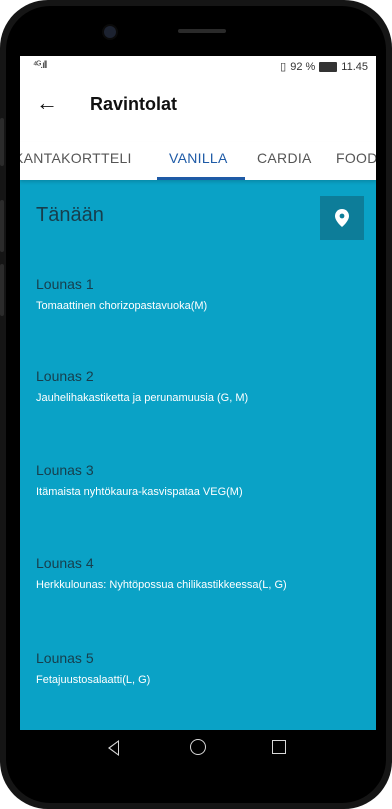 The height and width of the screenshot is (809, 392). Describe the element at coordinates (65, 284) in the screenshot. I see `meal-title: Lounas 1` at that location.